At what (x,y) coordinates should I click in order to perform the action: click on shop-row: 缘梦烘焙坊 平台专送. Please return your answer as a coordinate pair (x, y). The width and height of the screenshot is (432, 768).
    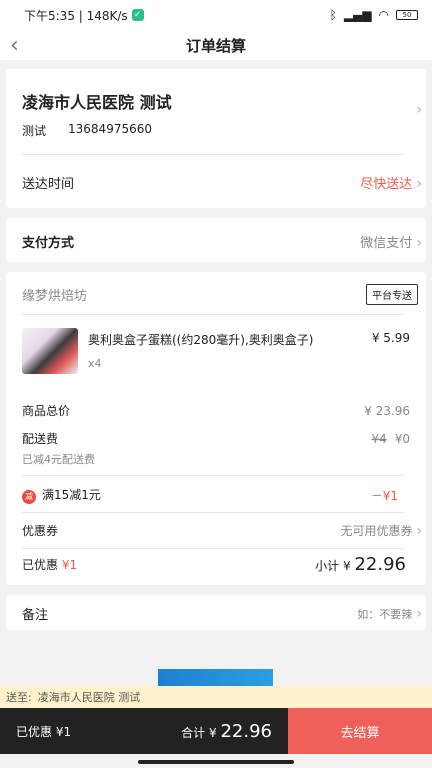
    Looking at the image, I should click on (220, 294).